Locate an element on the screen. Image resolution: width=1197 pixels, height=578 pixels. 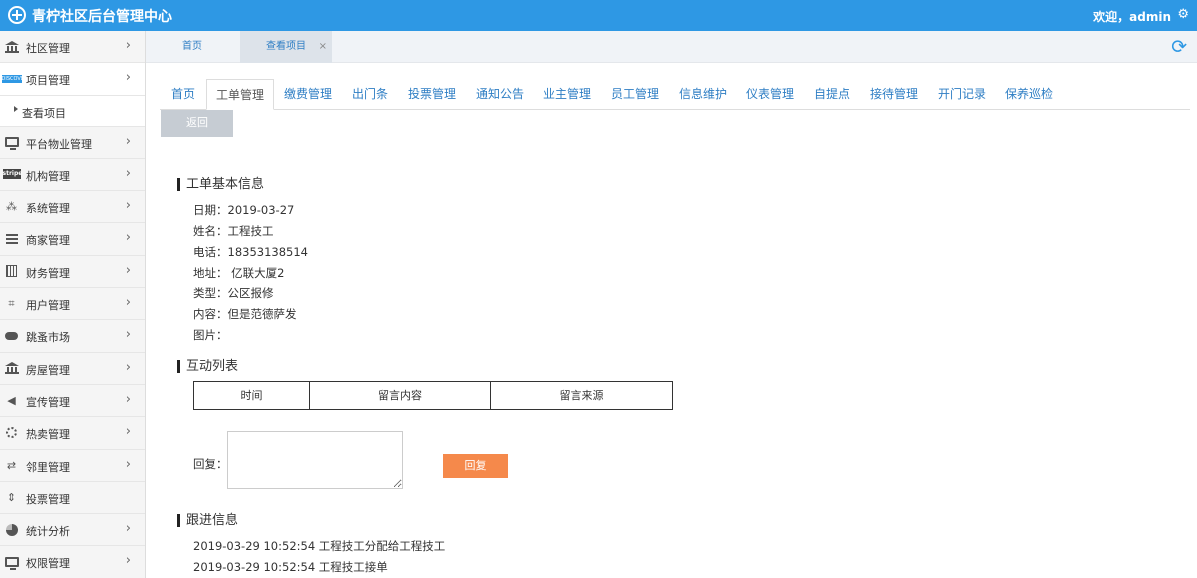
sidebar-item-label: 跳蚤市场 is located at coordinates (48, 338).